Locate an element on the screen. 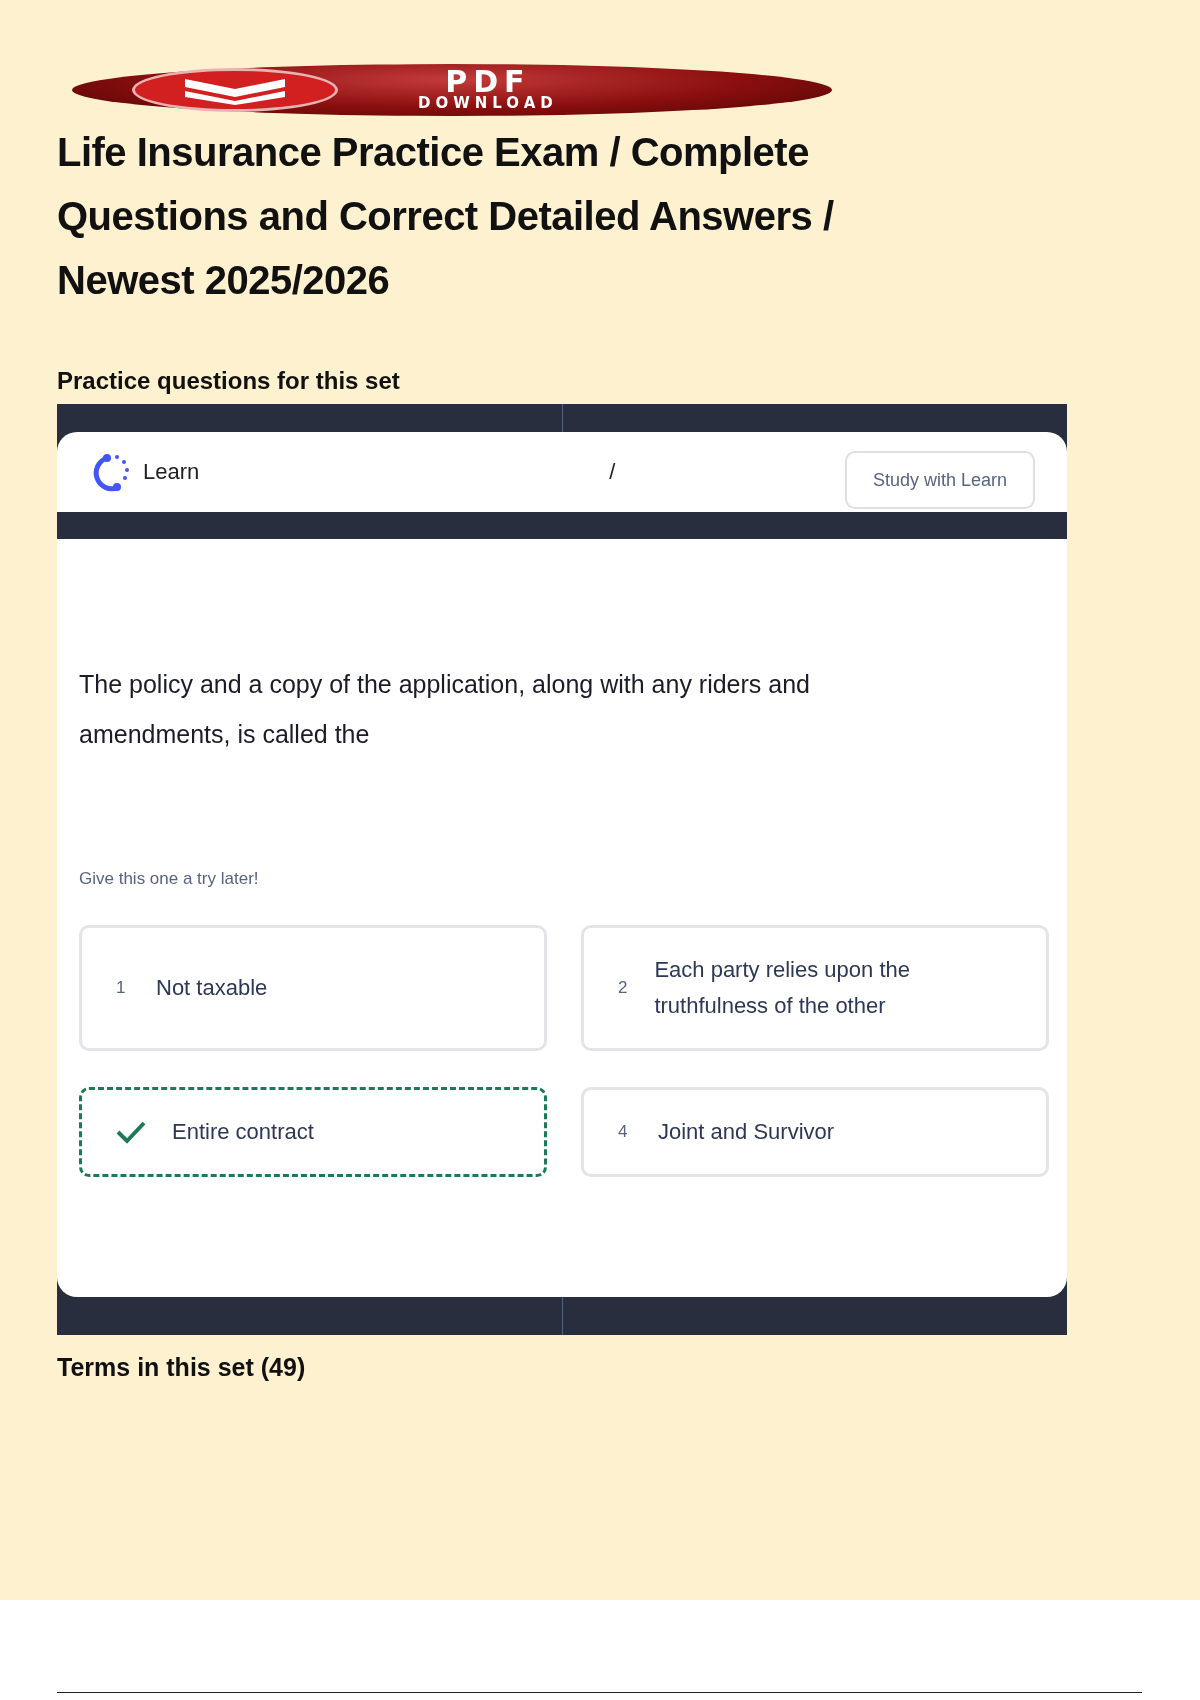 The height and width of the screenshot is (1700, 1200). pdf-download-banner: PDF DOWNLOAD is located at coordinates (452, 90).